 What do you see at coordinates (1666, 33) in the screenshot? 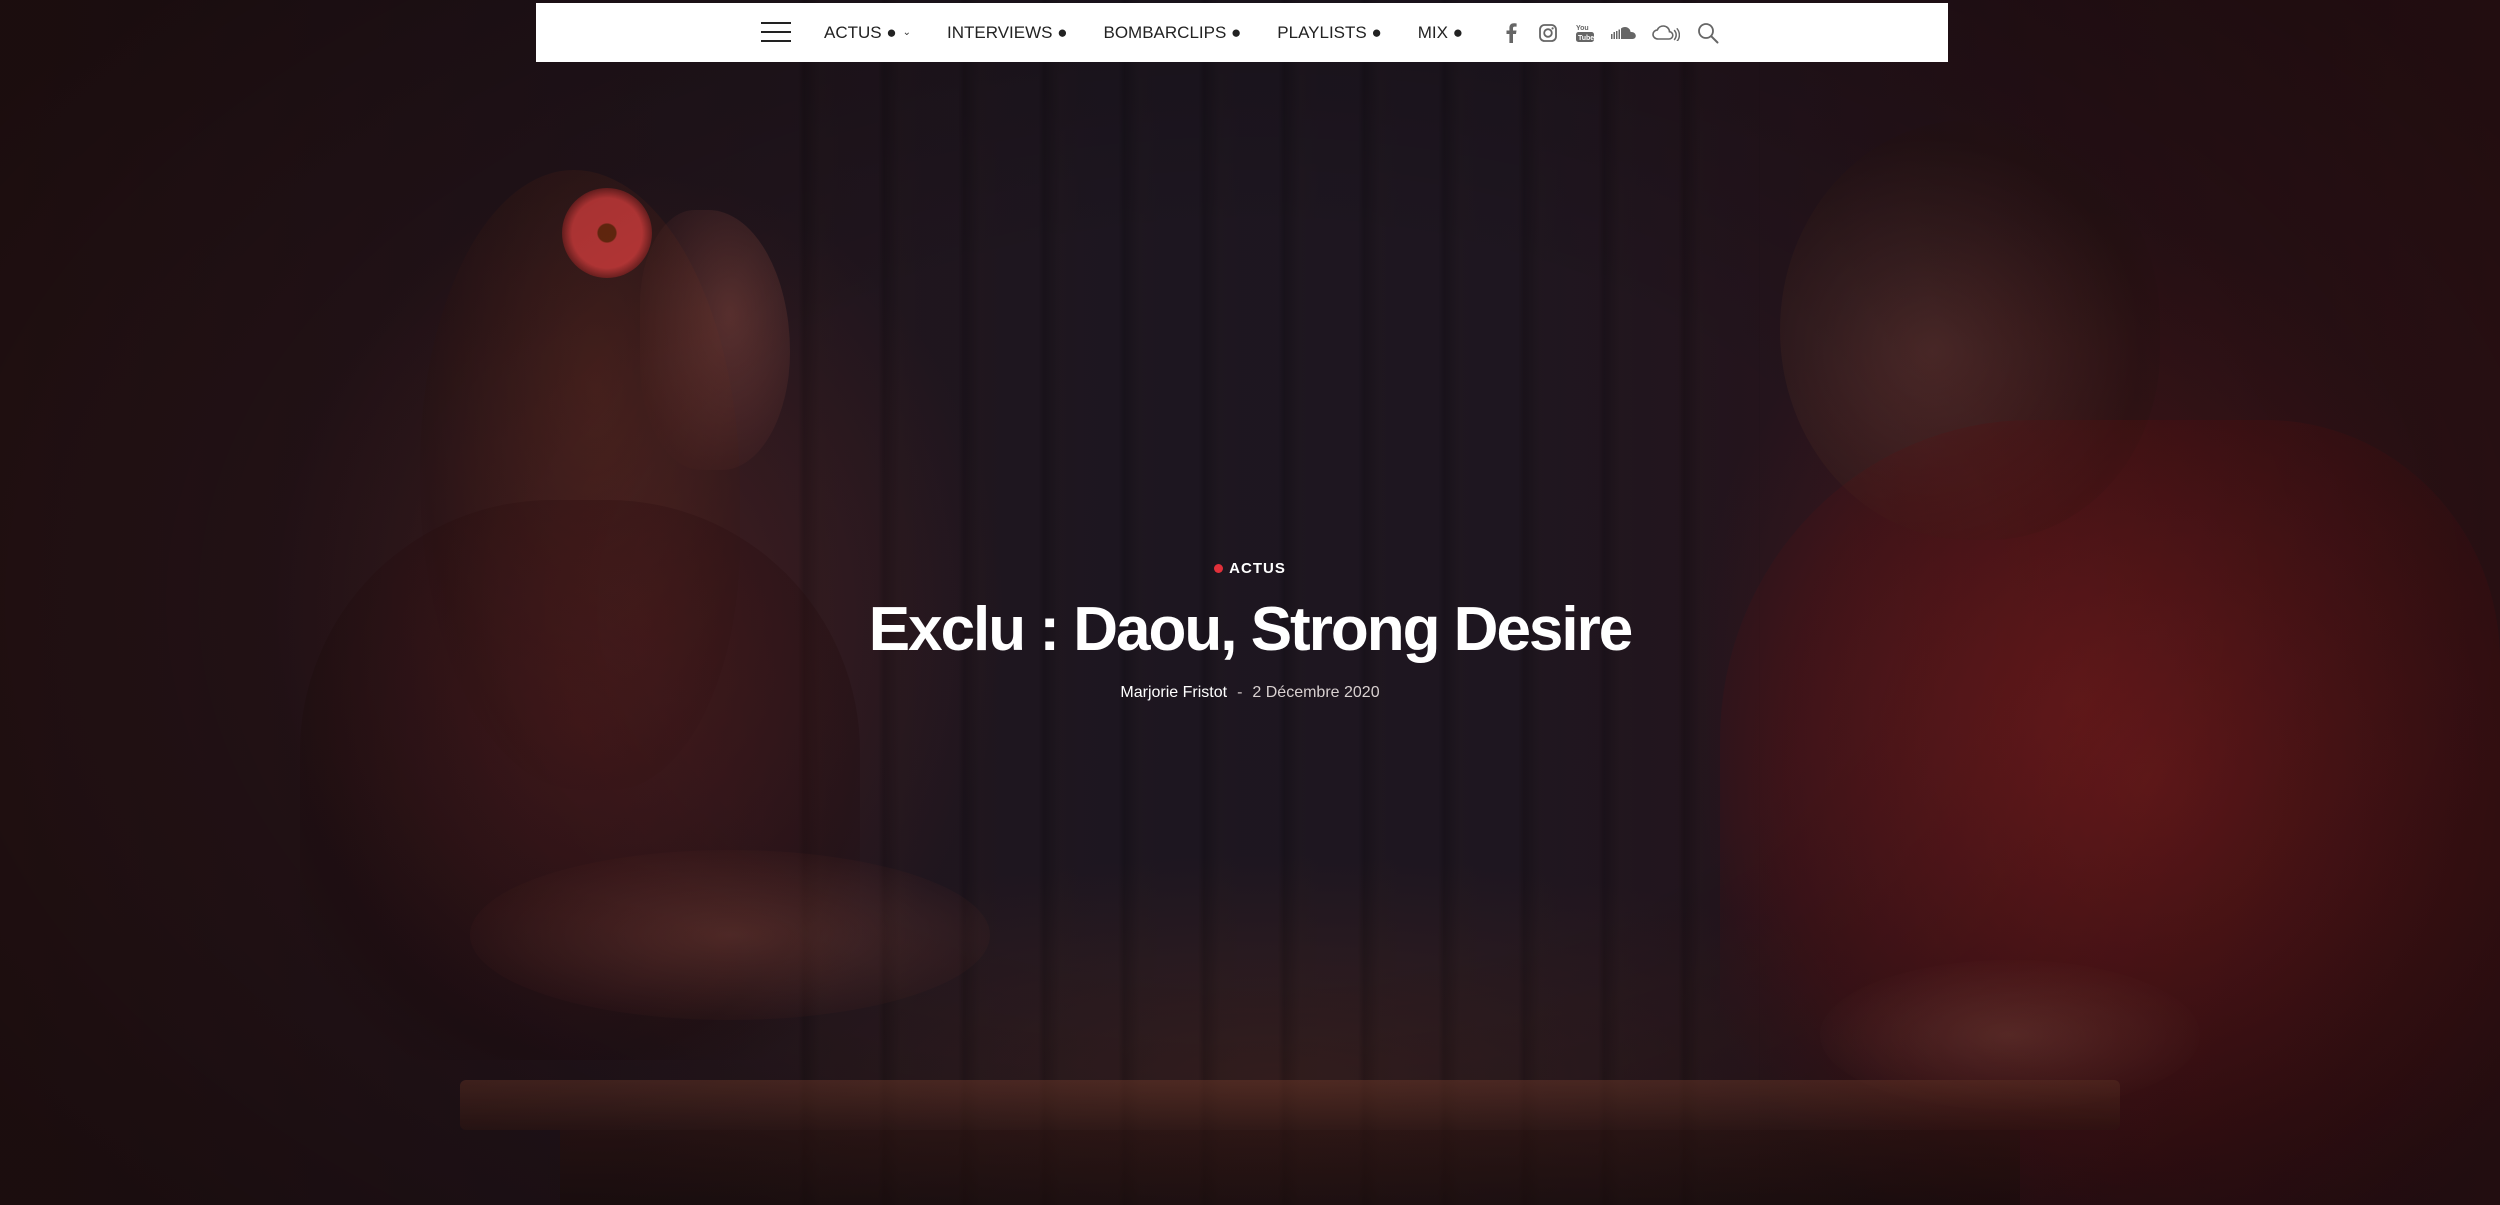
I see `mixcloud-icon` at bounding box center [1666, 33].